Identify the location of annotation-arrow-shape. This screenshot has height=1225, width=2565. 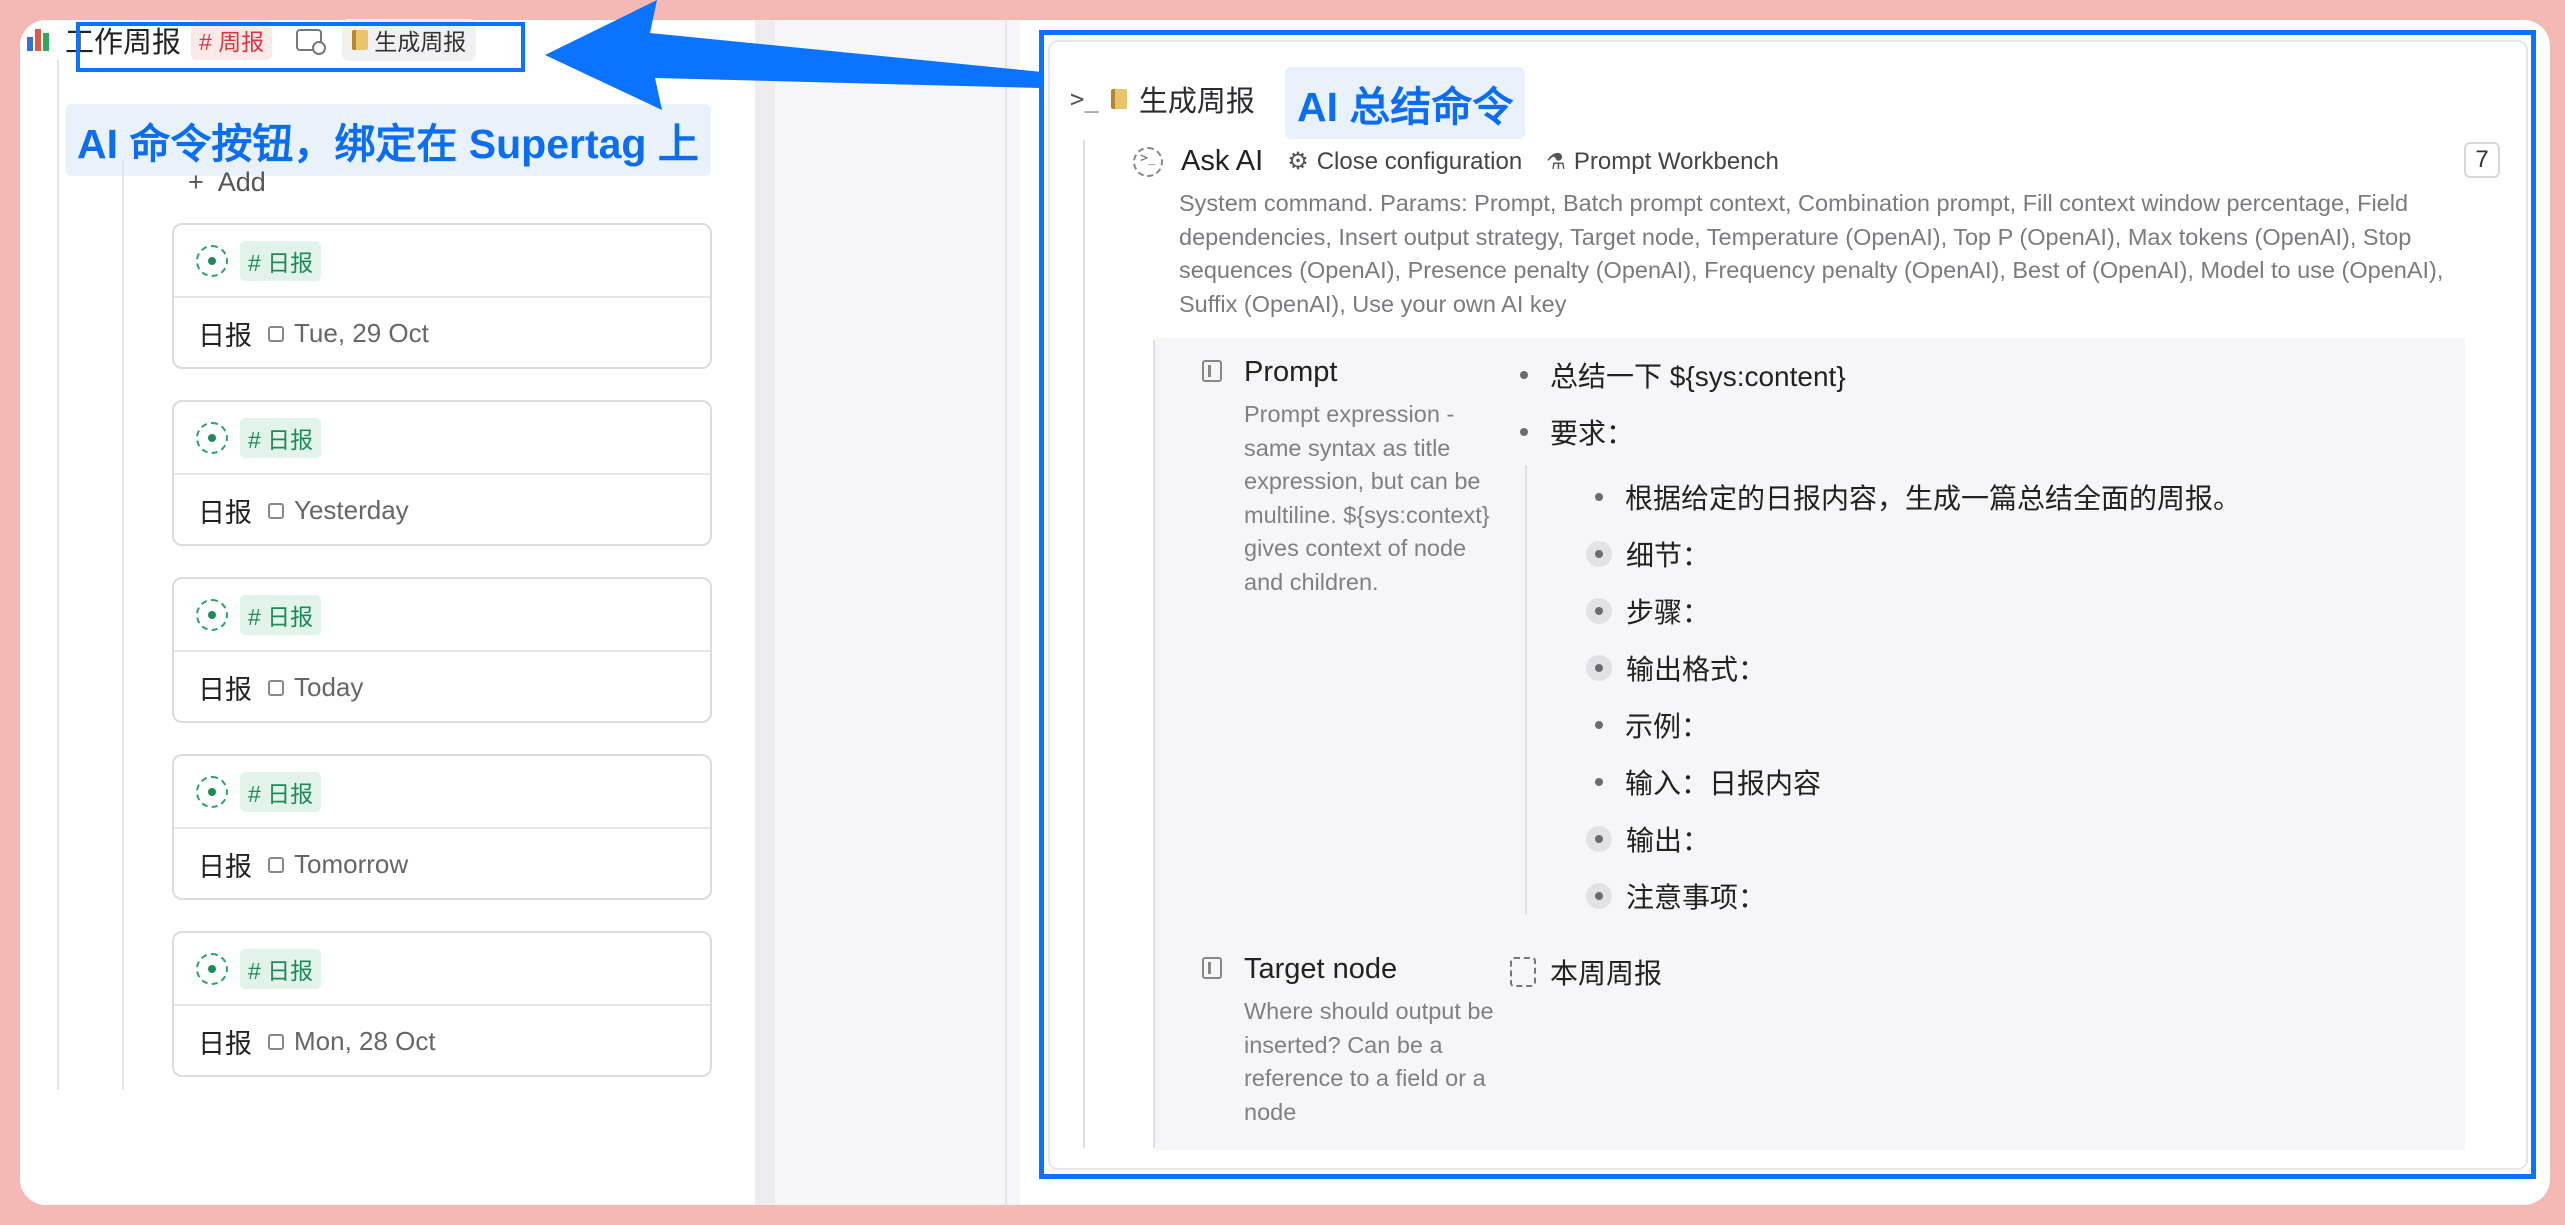
(793, 55).